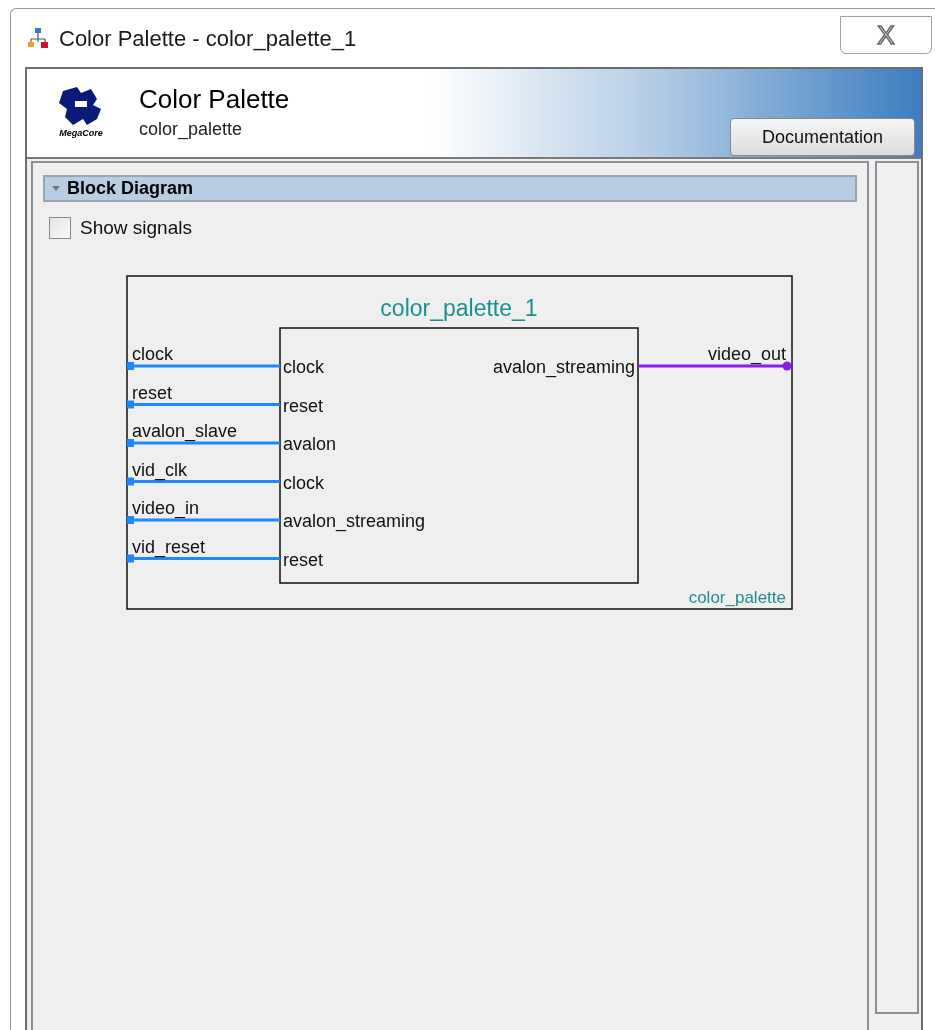  I want to click on show-signals-label: Show signals, so click(136, 228).